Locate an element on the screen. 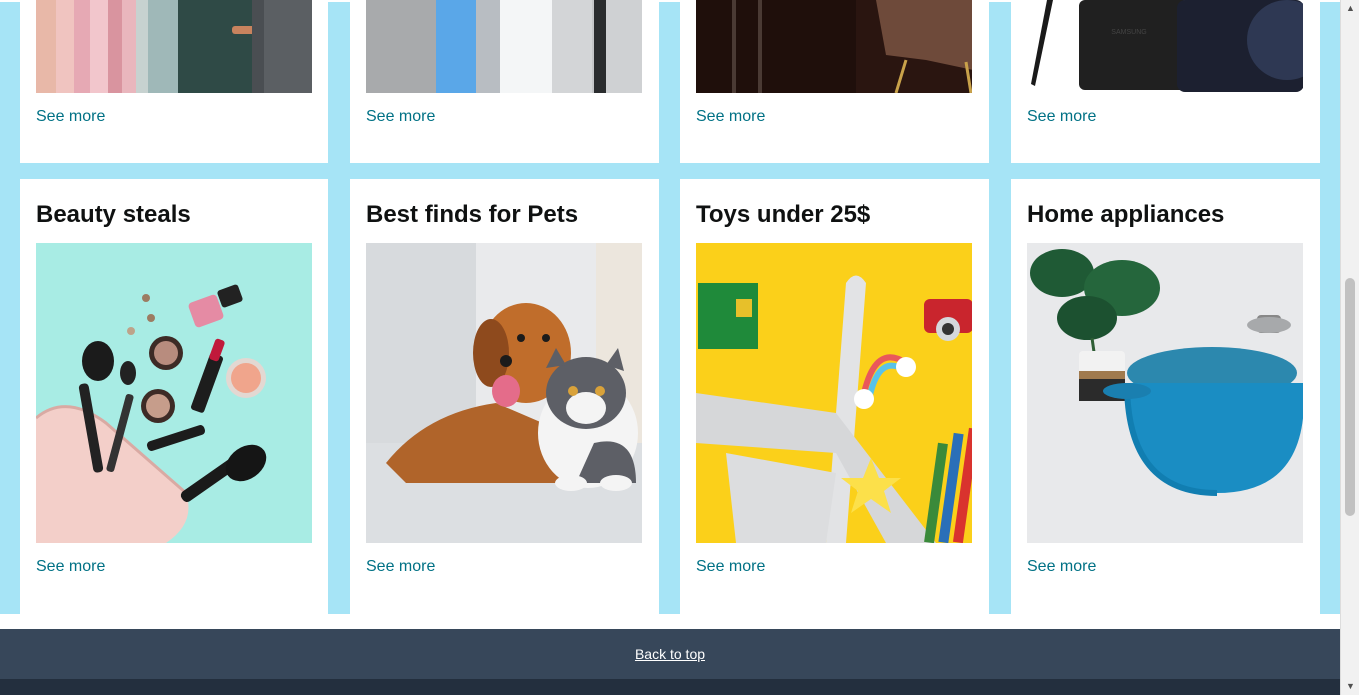  category-card-home: Home appliances See more is located at coordinates (1165, 396).